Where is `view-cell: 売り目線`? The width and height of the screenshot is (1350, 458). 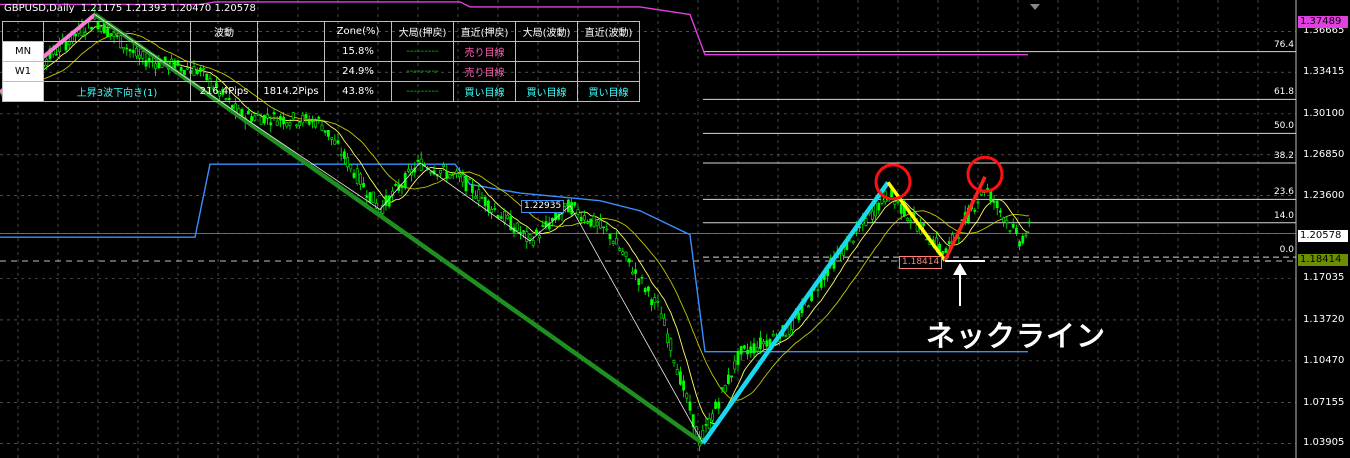
view-cell: 売り目線 is located at coordinates (484, 71).